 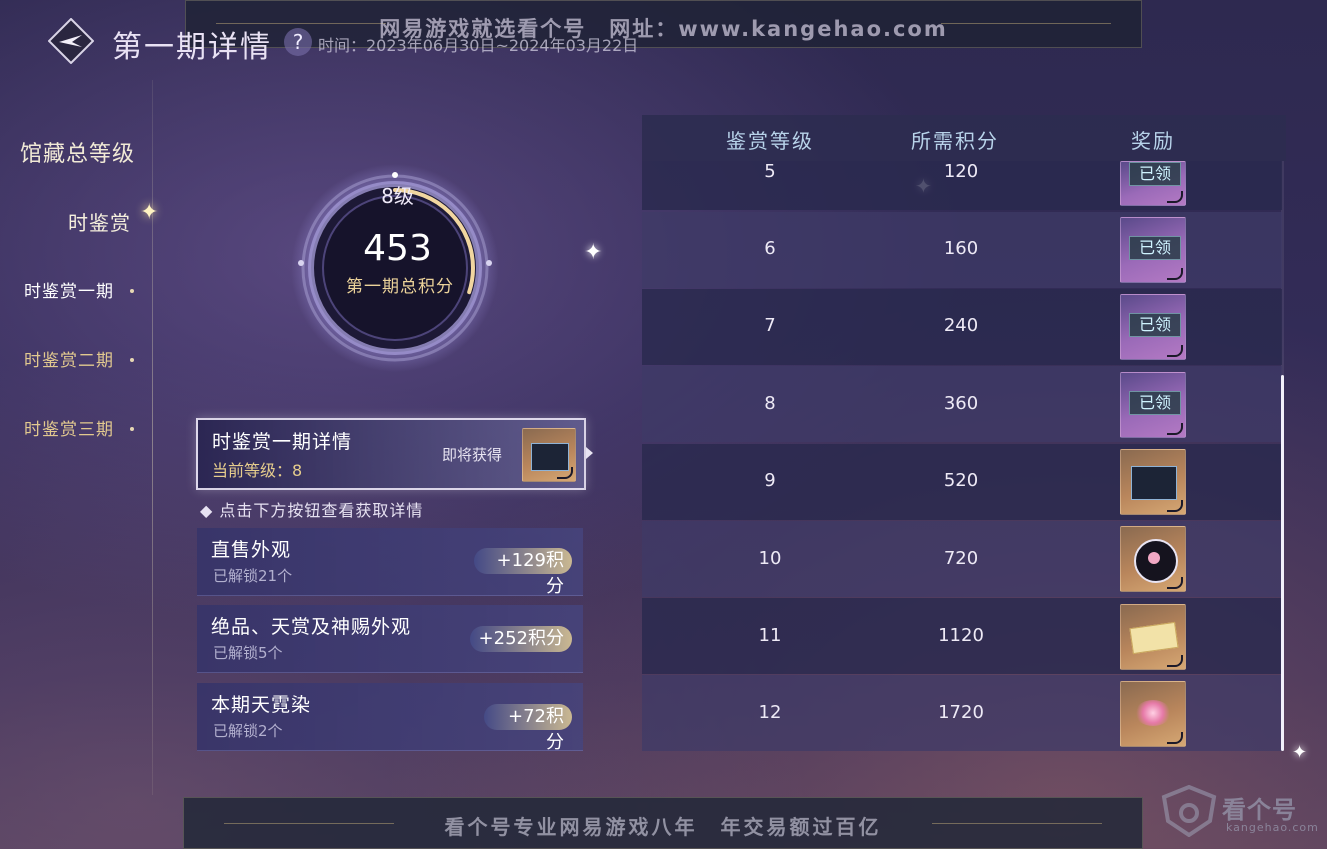 I want to click on row-points: 120, so click(x=961, y=171).